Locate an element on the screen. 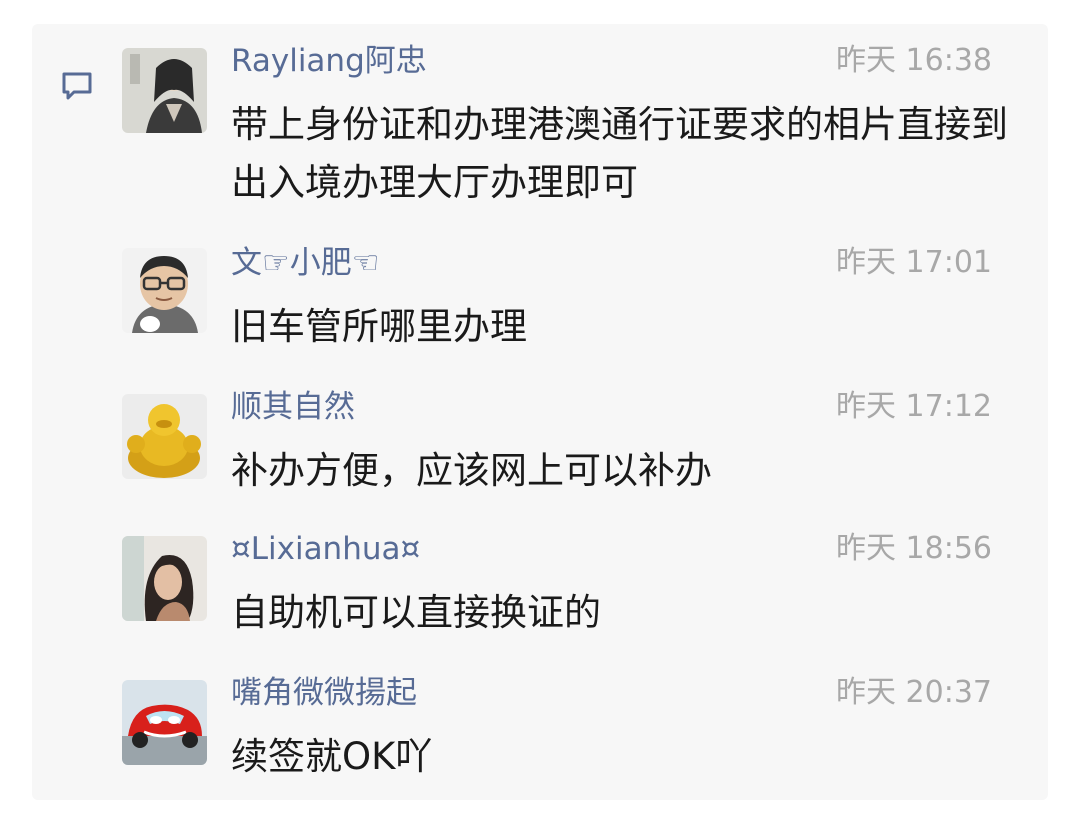 The image size is (1080, 823). comment-text: 旧车管所哪里办理 is located at coordinates (379, 326).